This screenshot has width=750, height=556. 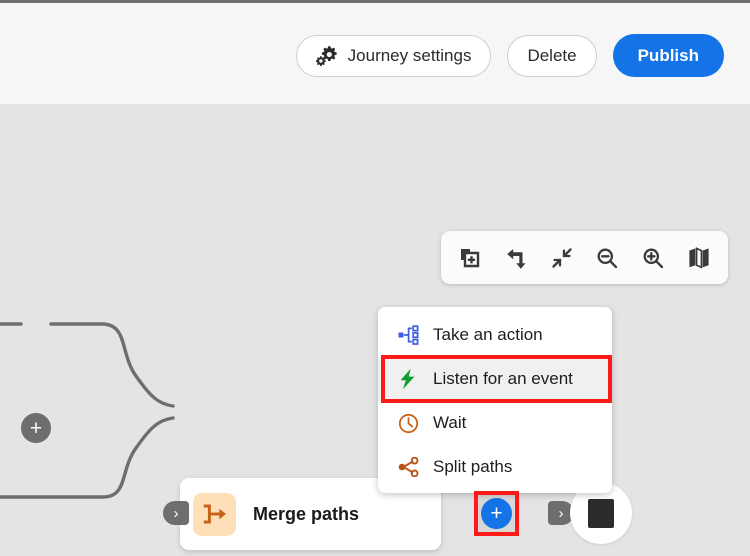 What do you see at coordinates (699, 258) in the screenshot?
I see `map-icon` at bounding box center [699, 258].